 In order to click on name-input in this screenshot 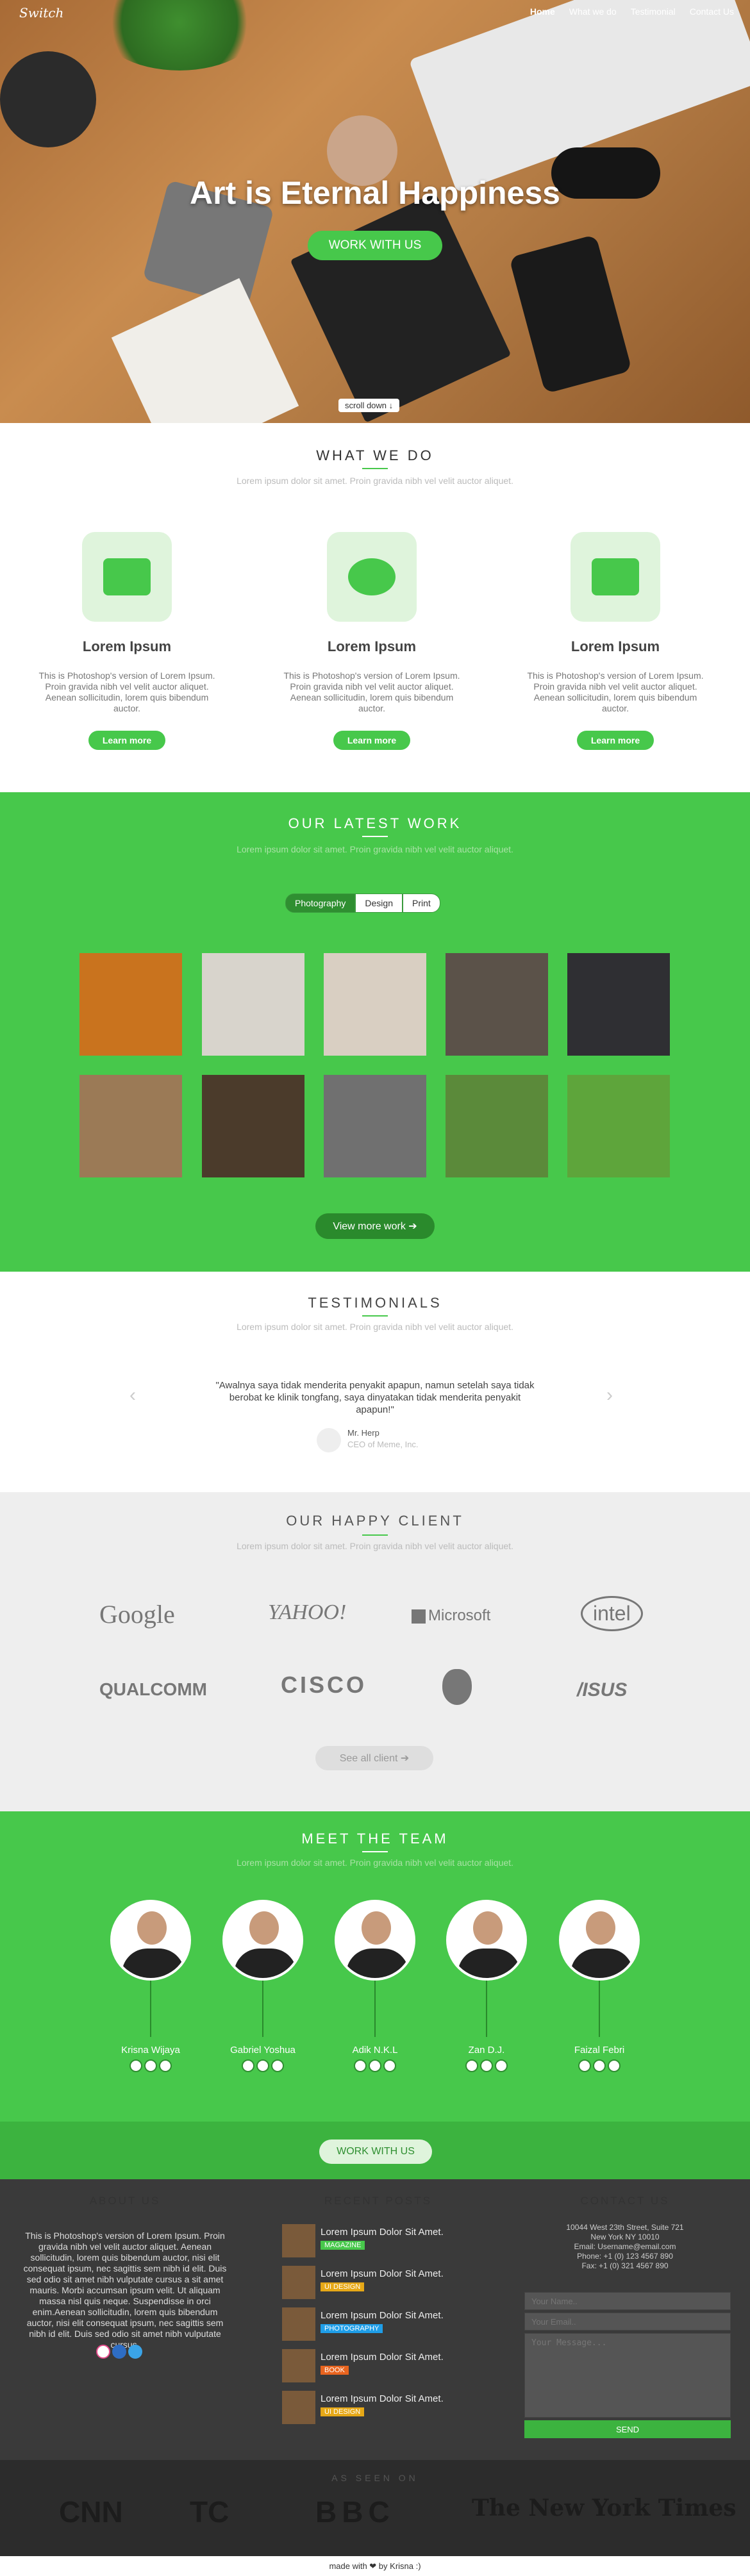, I will do `click(627, 2301)`.